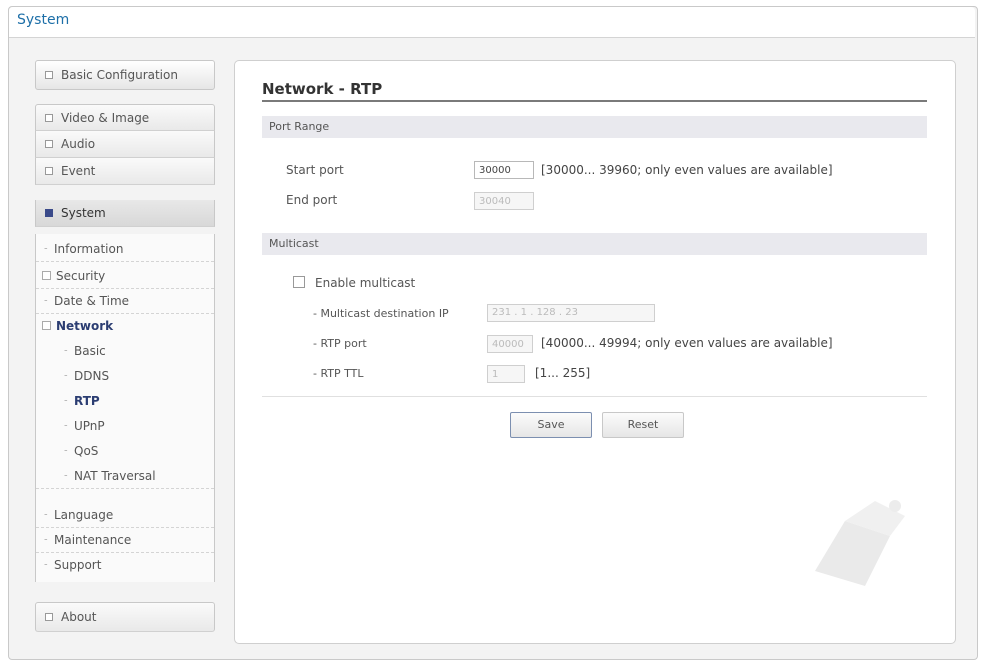 This screenshot has height=670, width=981. Describe the element at coordinates (643, 425) in the screenshot. I see `reset-button: Reset` at that location.